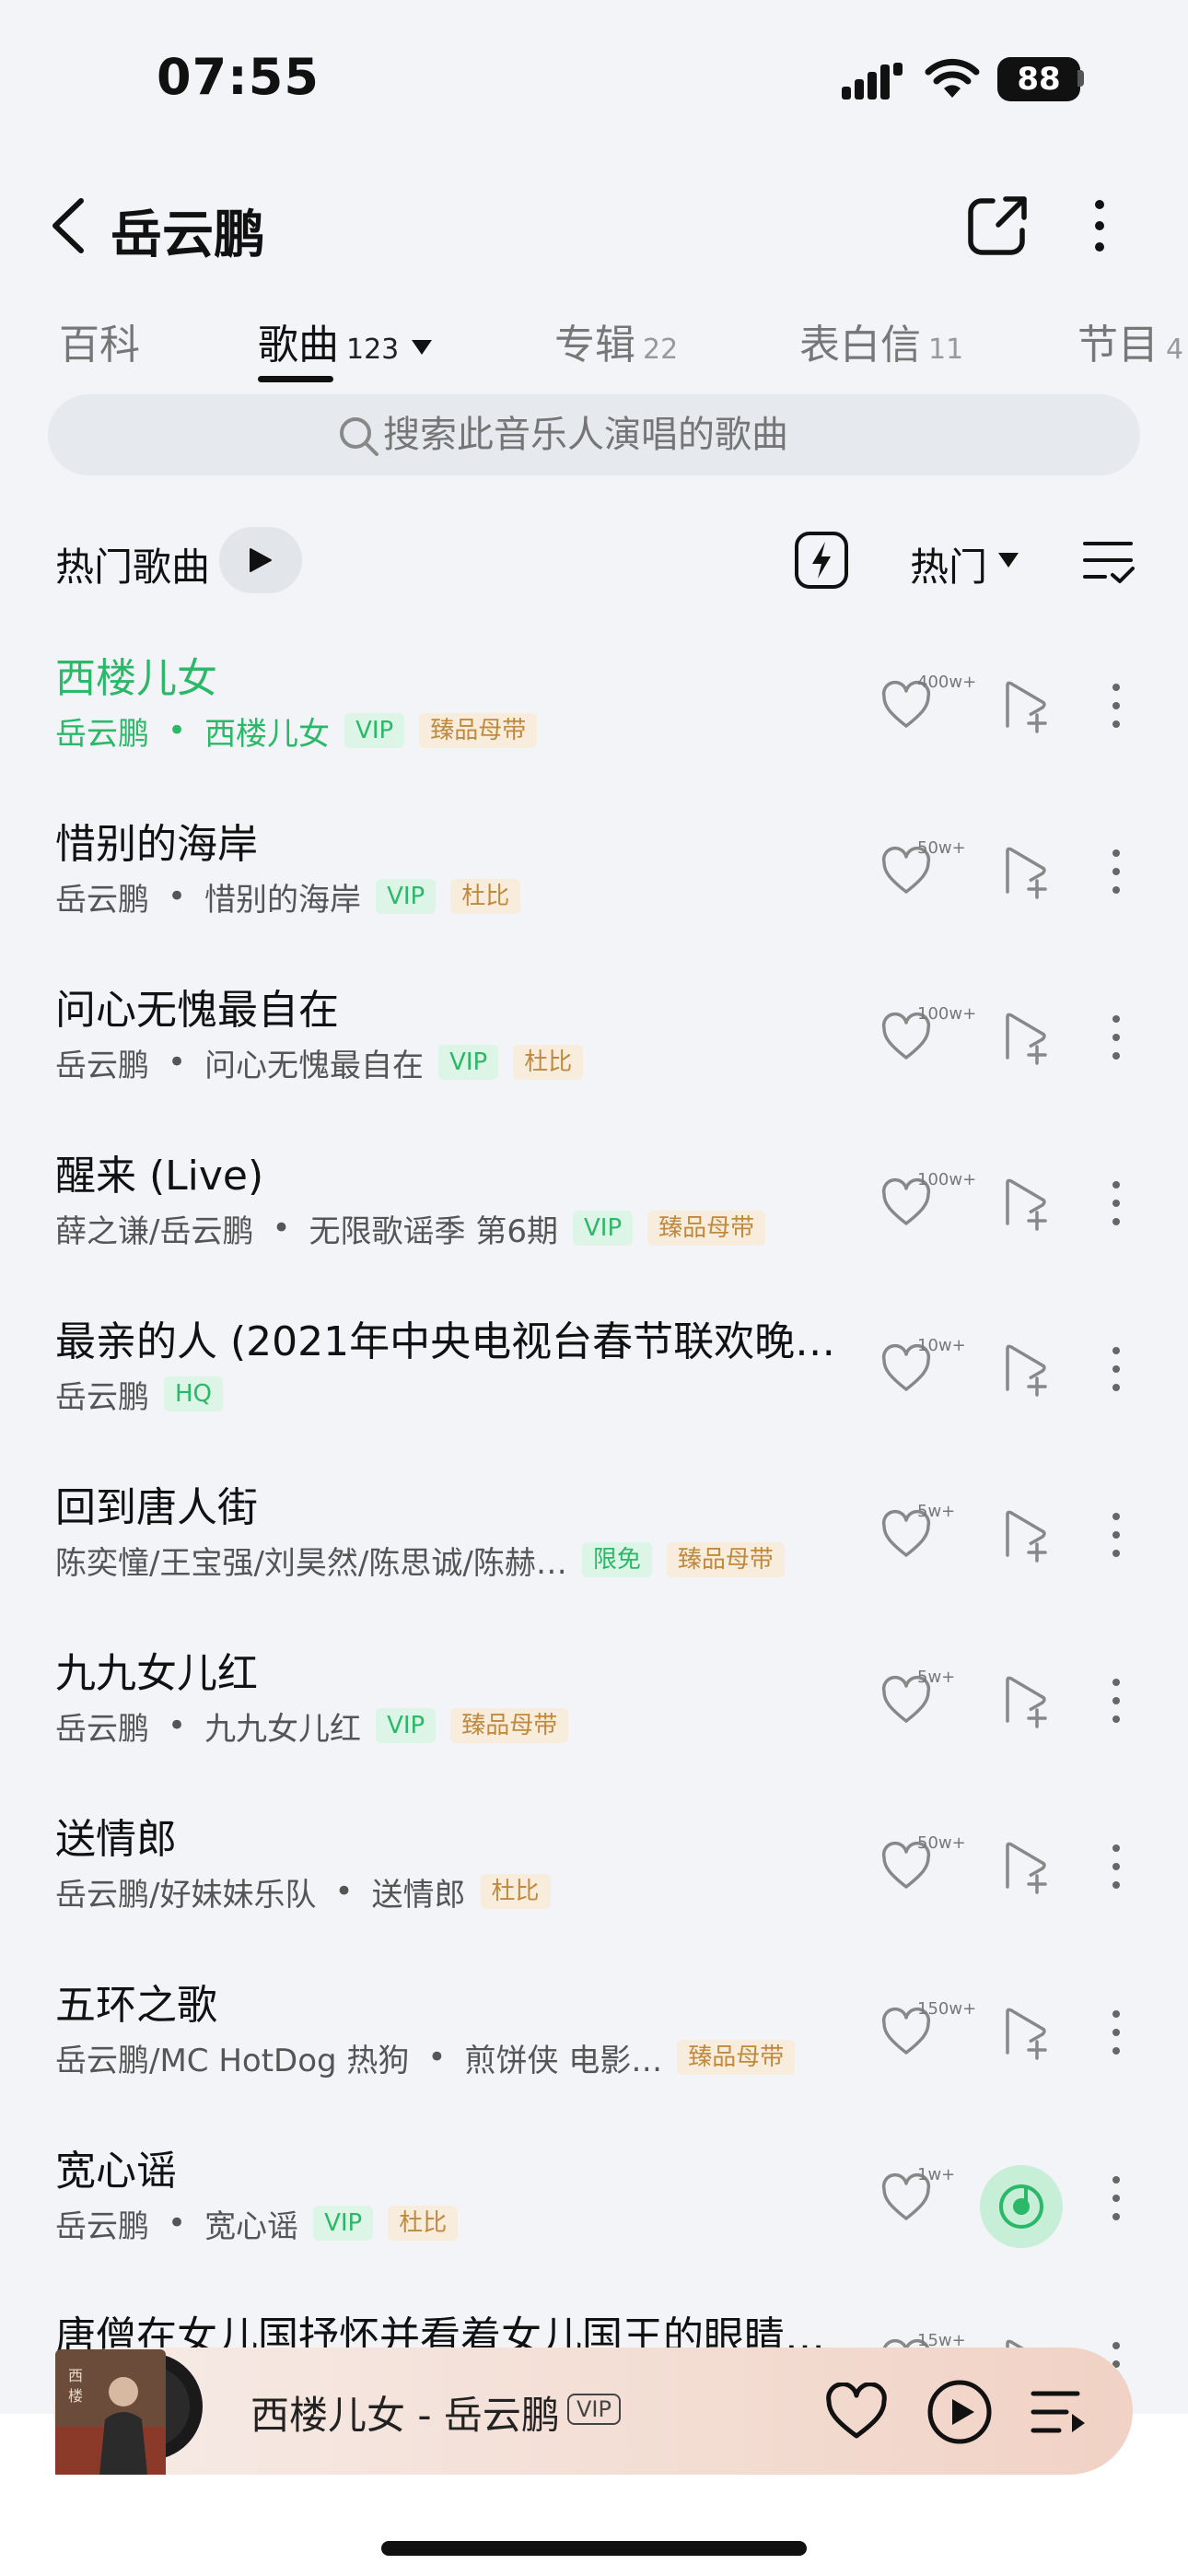 This screenshot has width=1188, height=2576. I want to click on tab-baike: 百科, so click(99, 340).